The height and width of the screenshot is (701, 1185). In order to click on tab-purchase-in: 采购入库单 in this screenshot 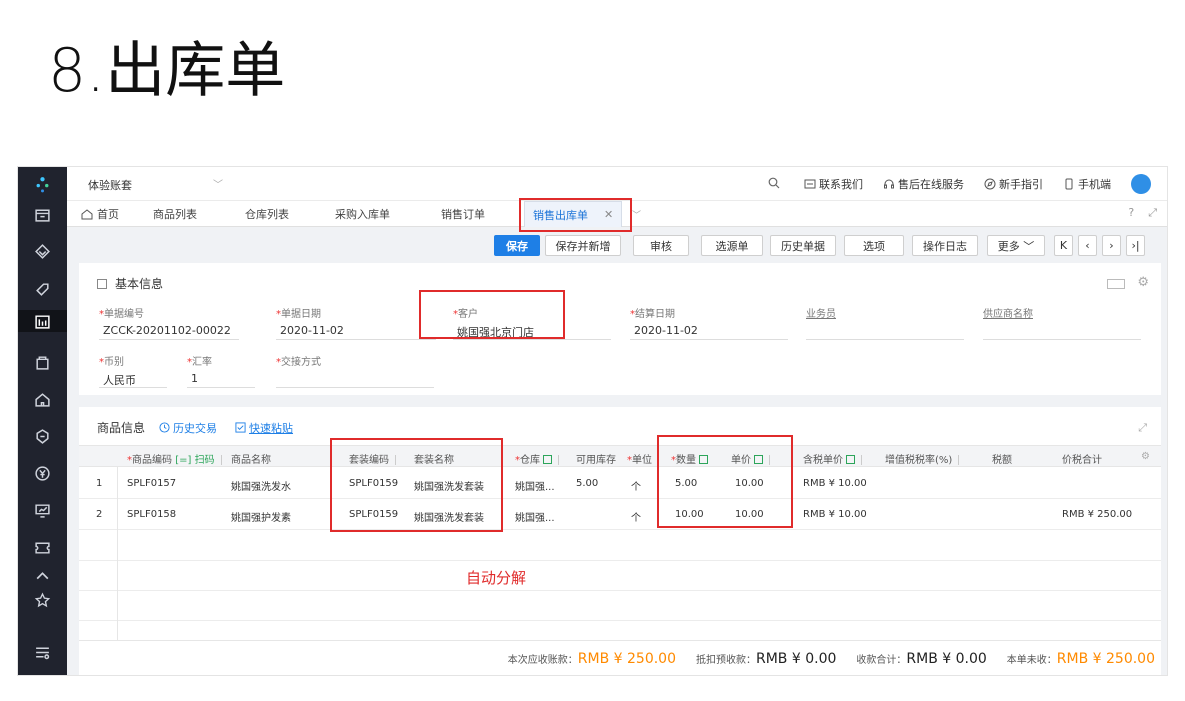, I will do `click(362, 214)`.